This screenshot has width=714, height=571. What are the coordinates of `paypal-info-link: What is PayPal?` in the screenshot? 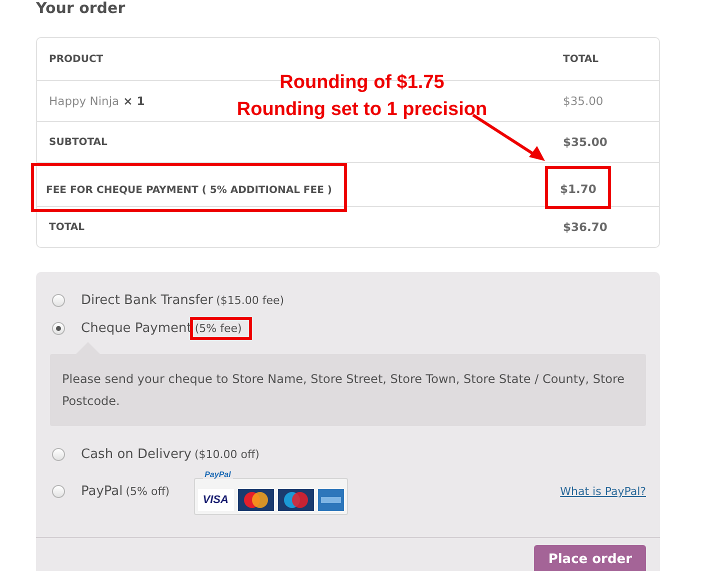 It's located at (603, 491).